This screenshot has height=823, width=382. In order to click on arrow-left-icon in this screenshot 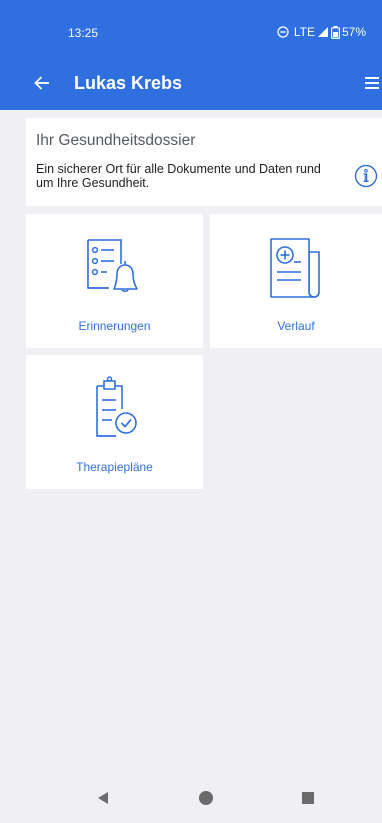, I will do `click(41, 83)`.